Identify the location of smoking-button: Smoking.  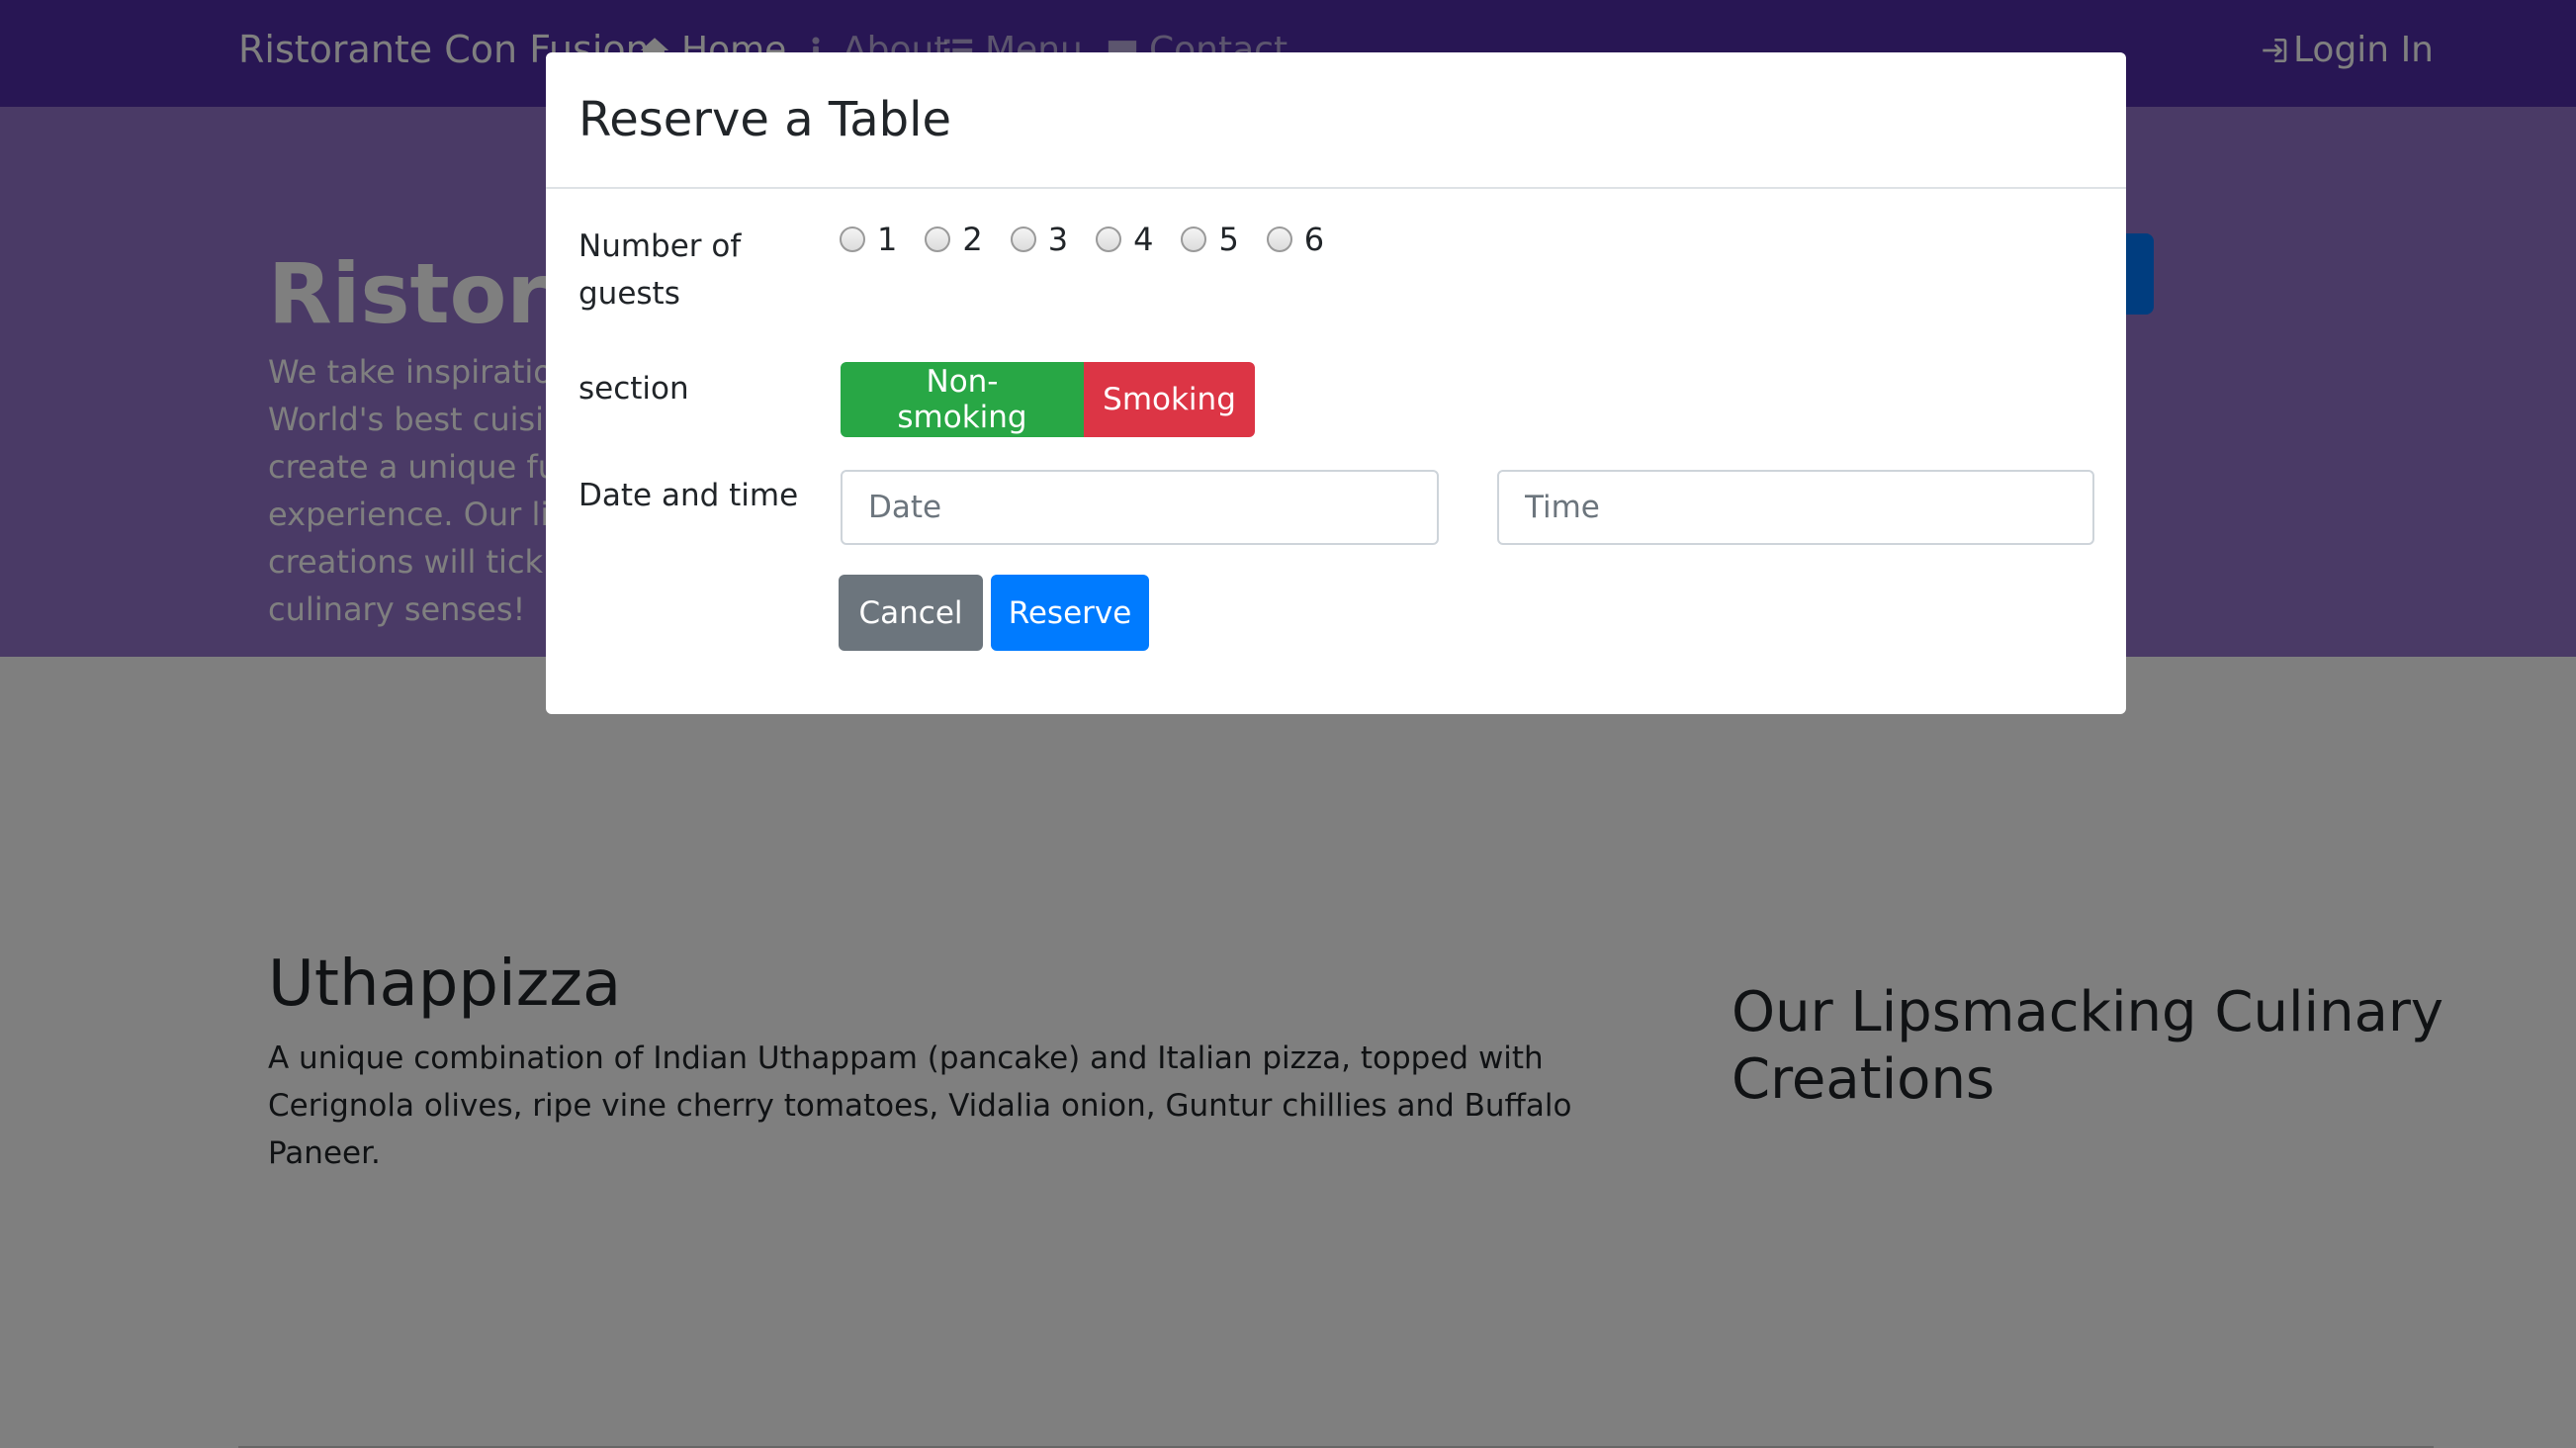
(1169, 399).